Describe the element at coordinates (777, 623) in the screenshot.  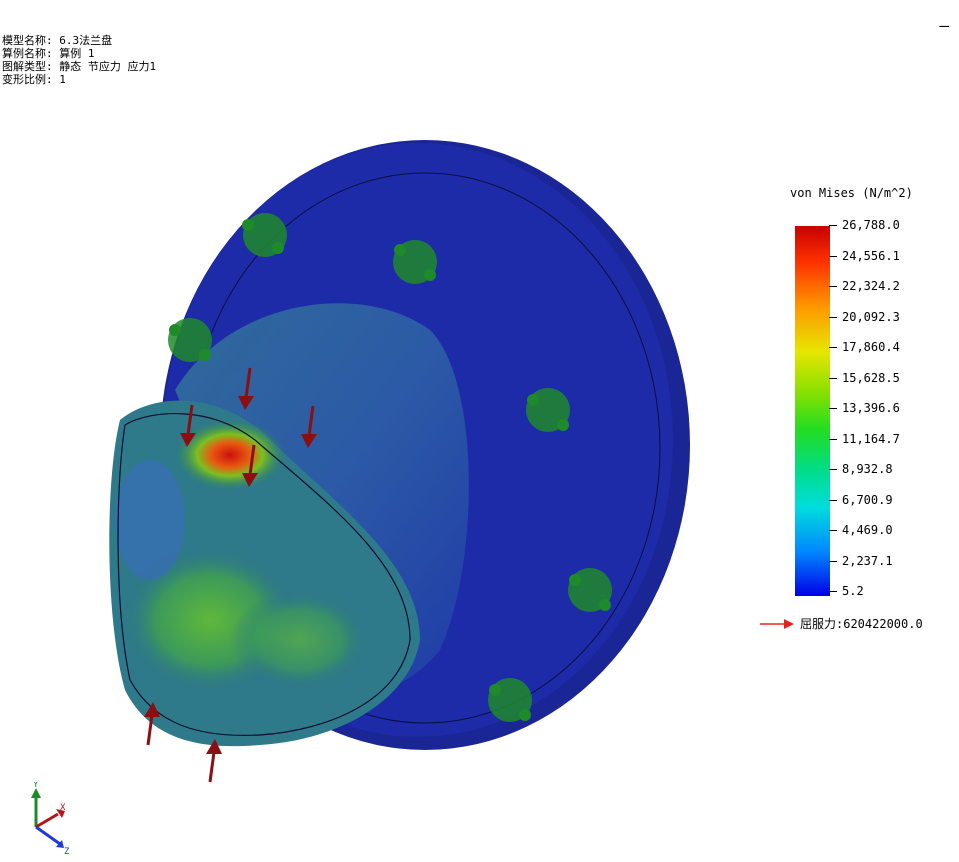
I see `yield-arrow-icon` at that location.